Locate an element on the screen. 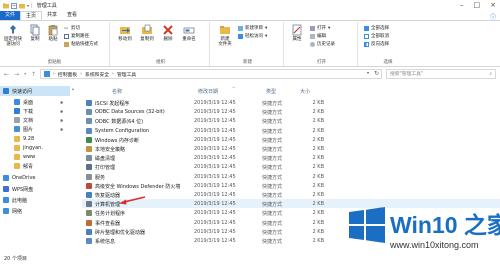  copy-button: 复制 is located at coordinates (35, 33).